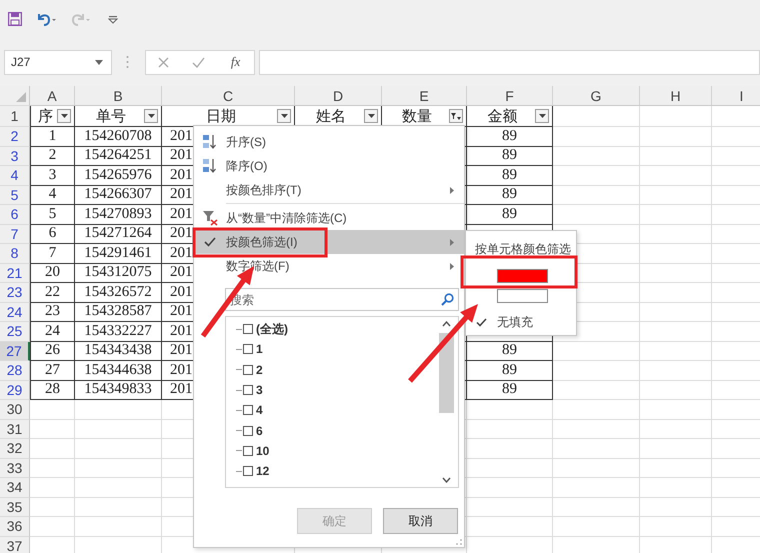 This screenshot has height=553, width=760. Describe the element at coordinates (46, 19) in the screenshot. I see `undo-icon` at that location.